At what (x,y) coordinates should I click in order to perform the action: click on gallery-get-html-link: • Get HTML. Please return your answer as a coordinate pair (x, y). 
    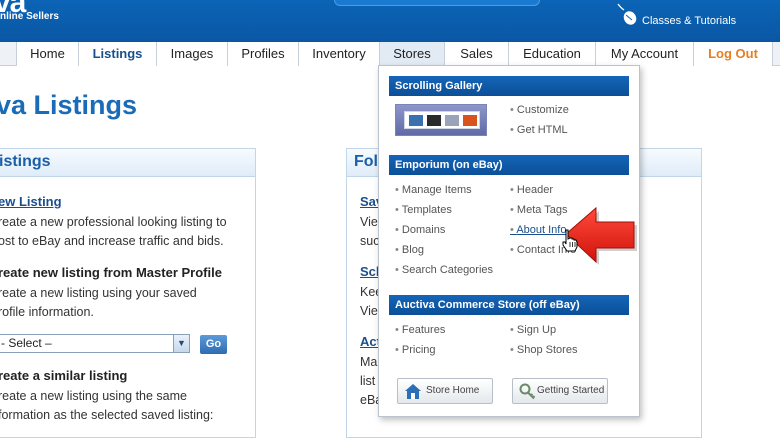
    Looking at the image, I should click on (539, 130).